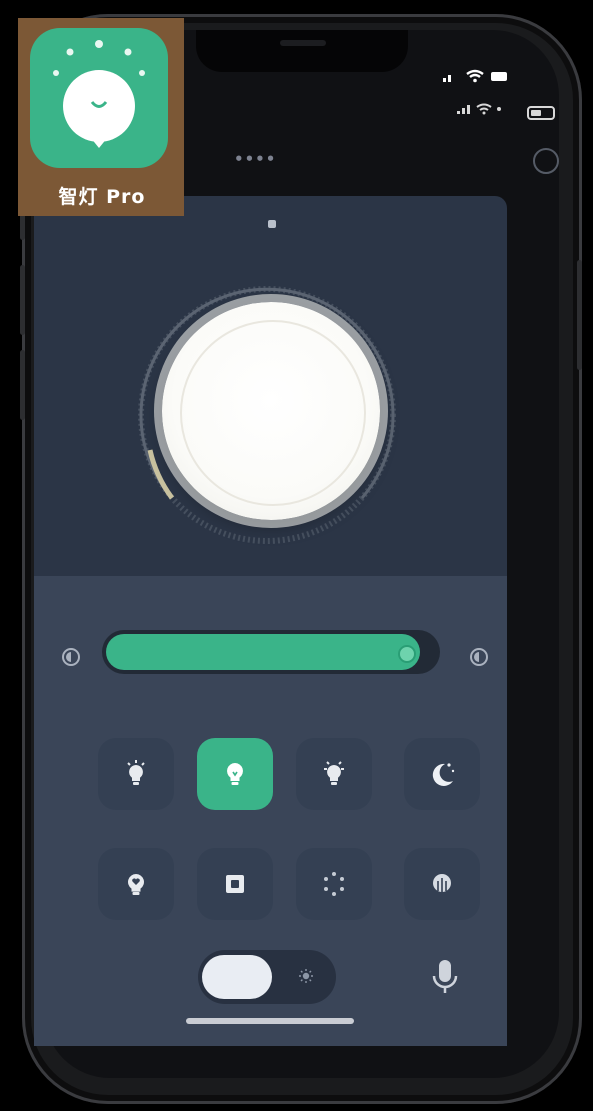  I want to click on wifi-icon, so click(478, 109).